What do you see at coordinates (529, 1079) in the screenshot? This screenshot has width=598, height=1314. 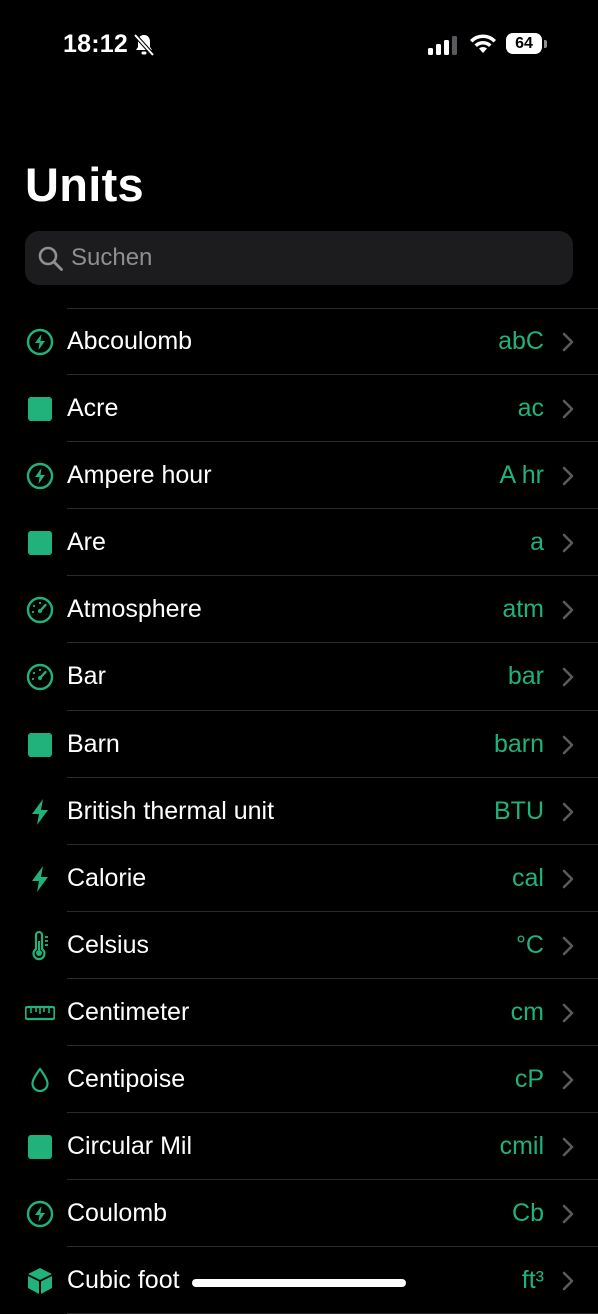 I see `unit-symbol: cP` at bounding box center [529, 1079].